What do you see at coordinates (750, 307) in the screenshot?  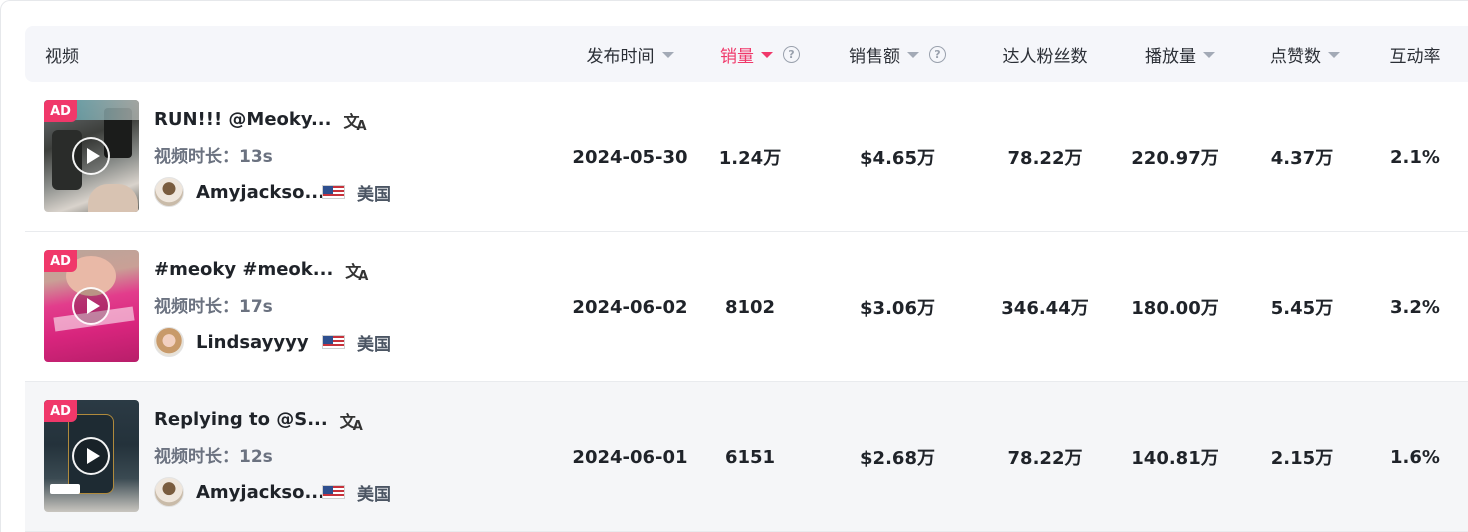 I see `sales: 8102` at bounding box center [750, 307].